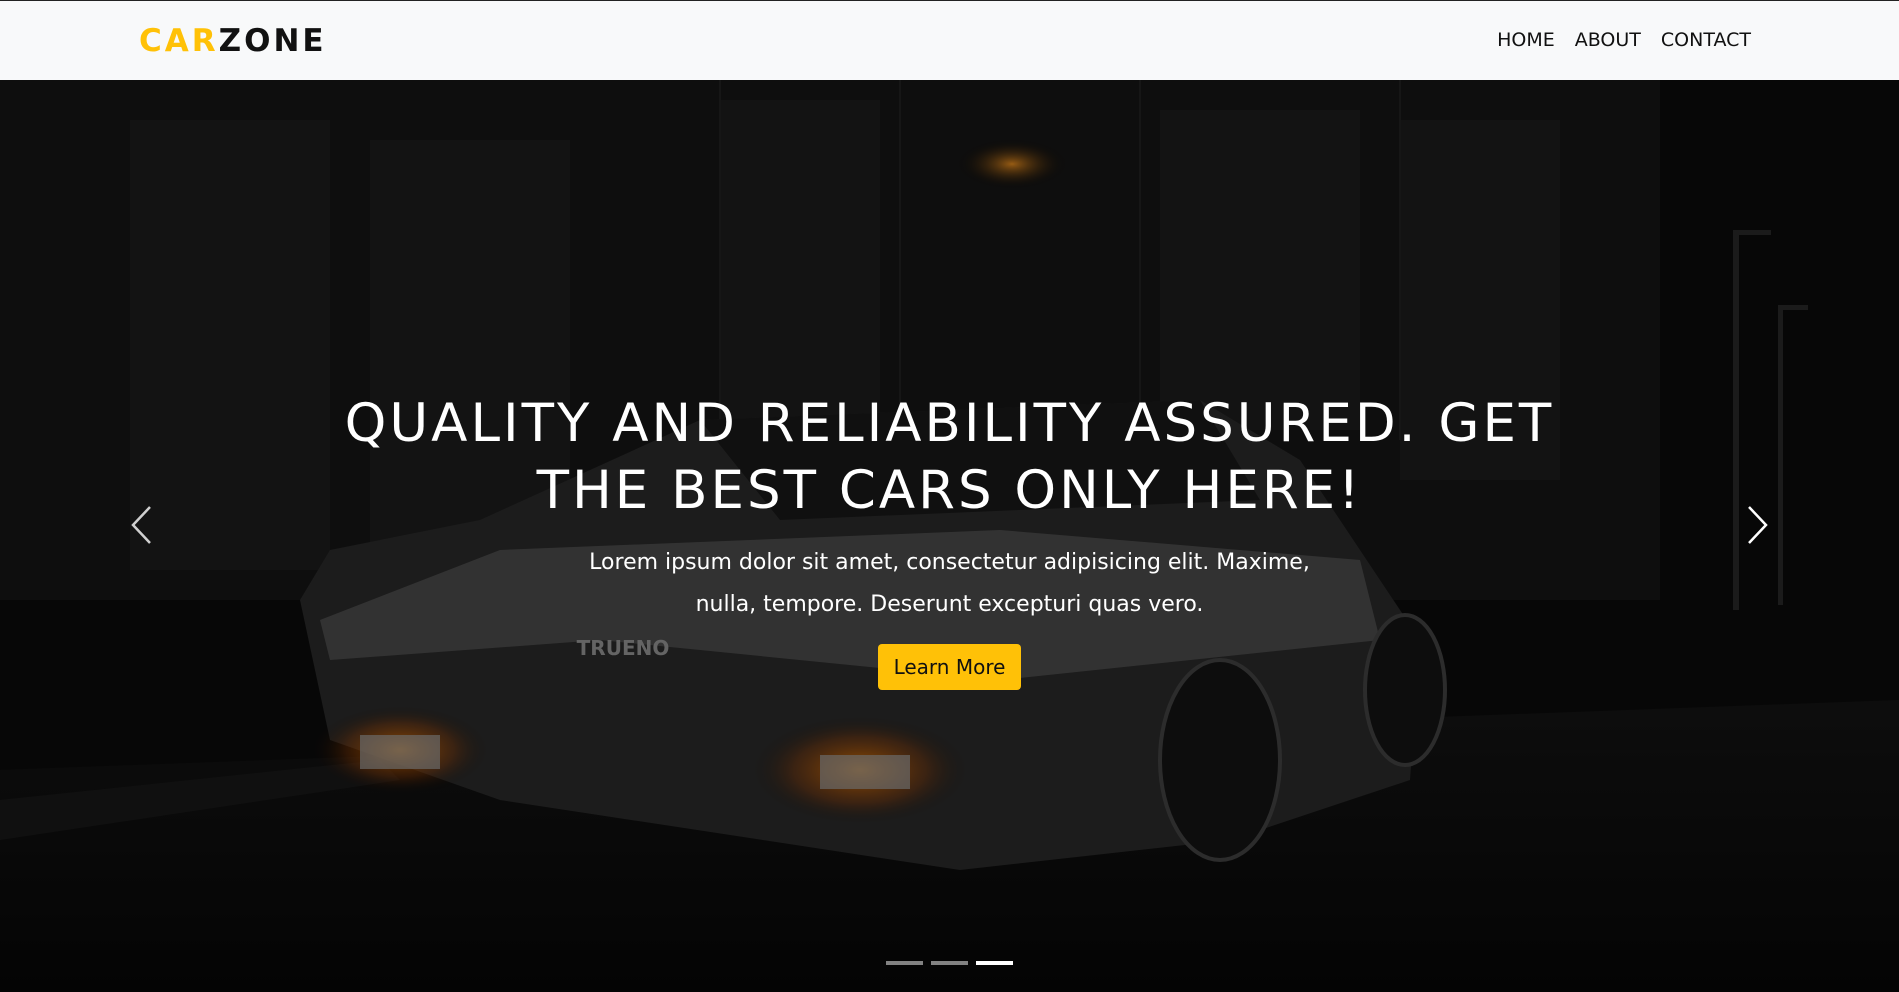 The height and width of the screenshot is (992, 1899). I want to click on carousel-next-button, so click(1757, 525).